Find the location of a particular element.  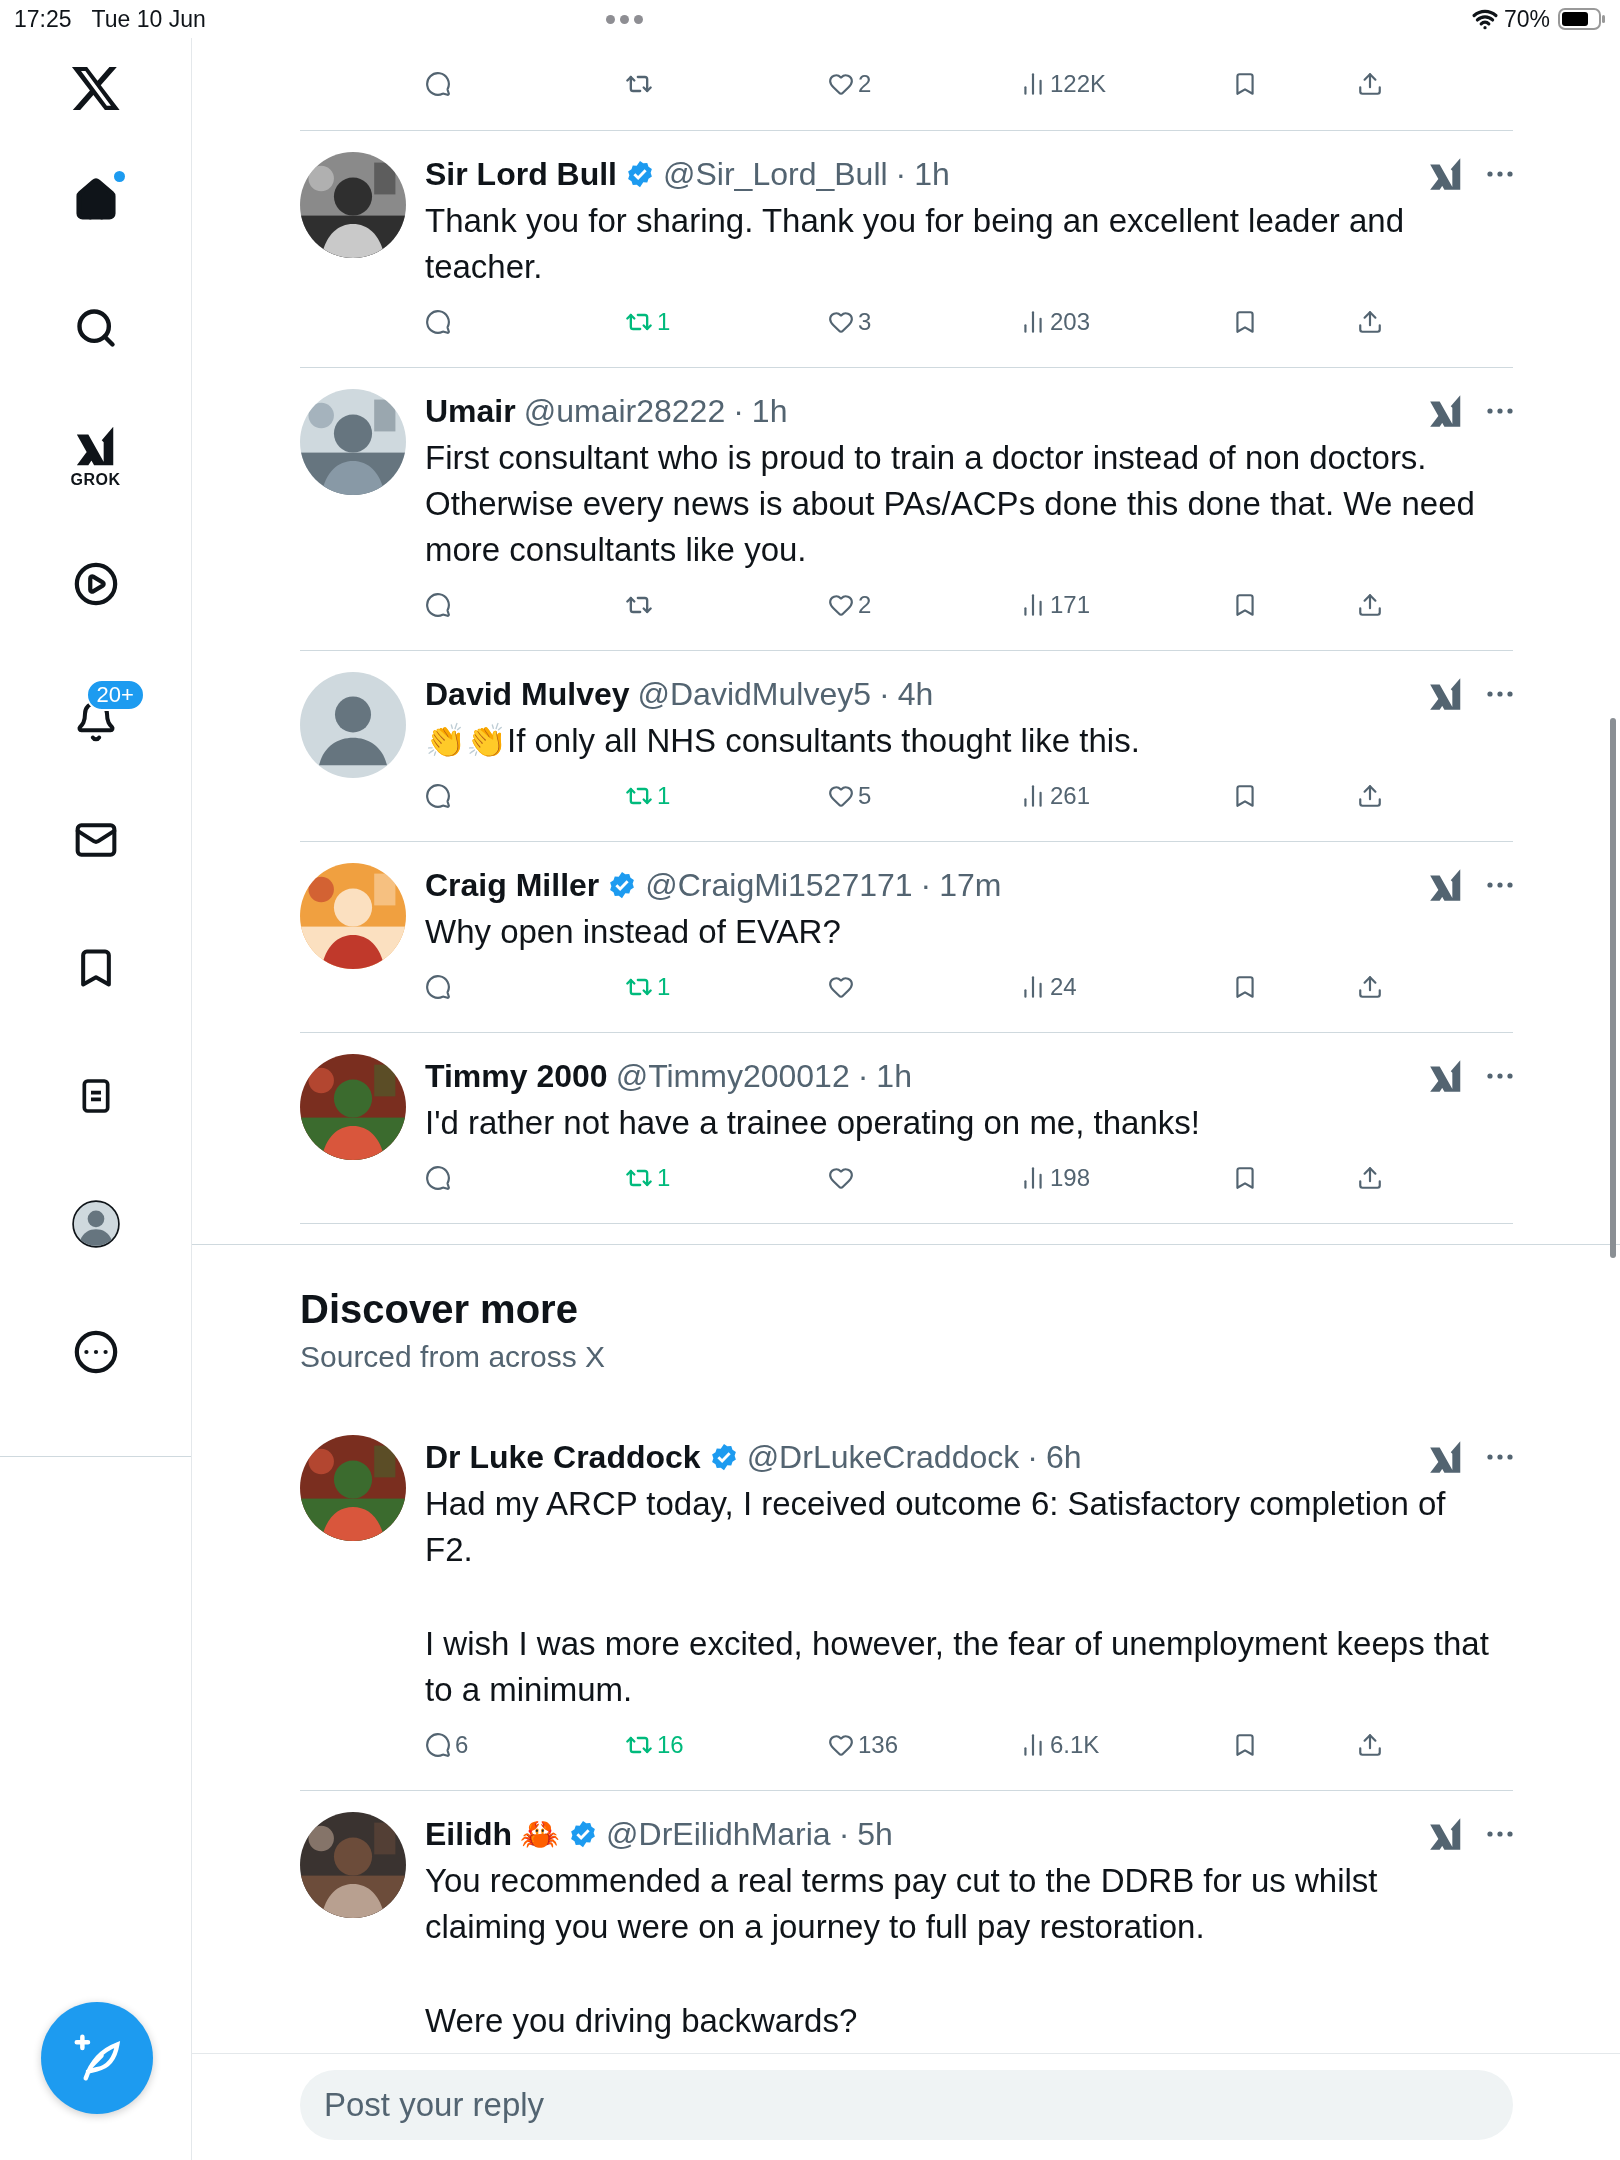

status-date: Tue 10 Jun is located at coordinates (148, 19).